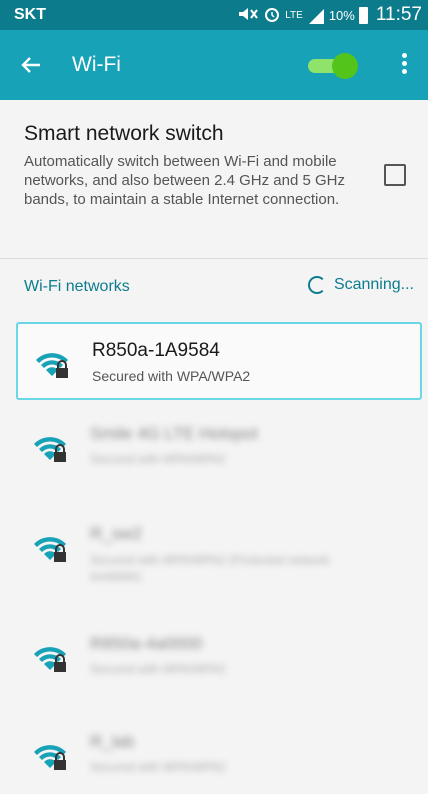 Image resolution: width=428 pixels, height=794 pixels. I want to click on network-type-label: LTE, so click(294, 15).